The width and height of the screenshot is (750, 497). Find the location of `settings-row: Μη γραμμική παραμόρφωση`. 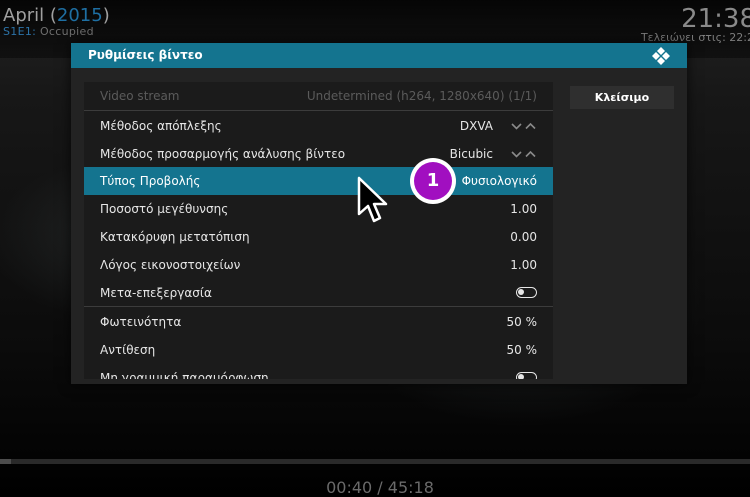

settings-row: Μη γραμμική παραμόρφωση is located at coordinates (318, 371).